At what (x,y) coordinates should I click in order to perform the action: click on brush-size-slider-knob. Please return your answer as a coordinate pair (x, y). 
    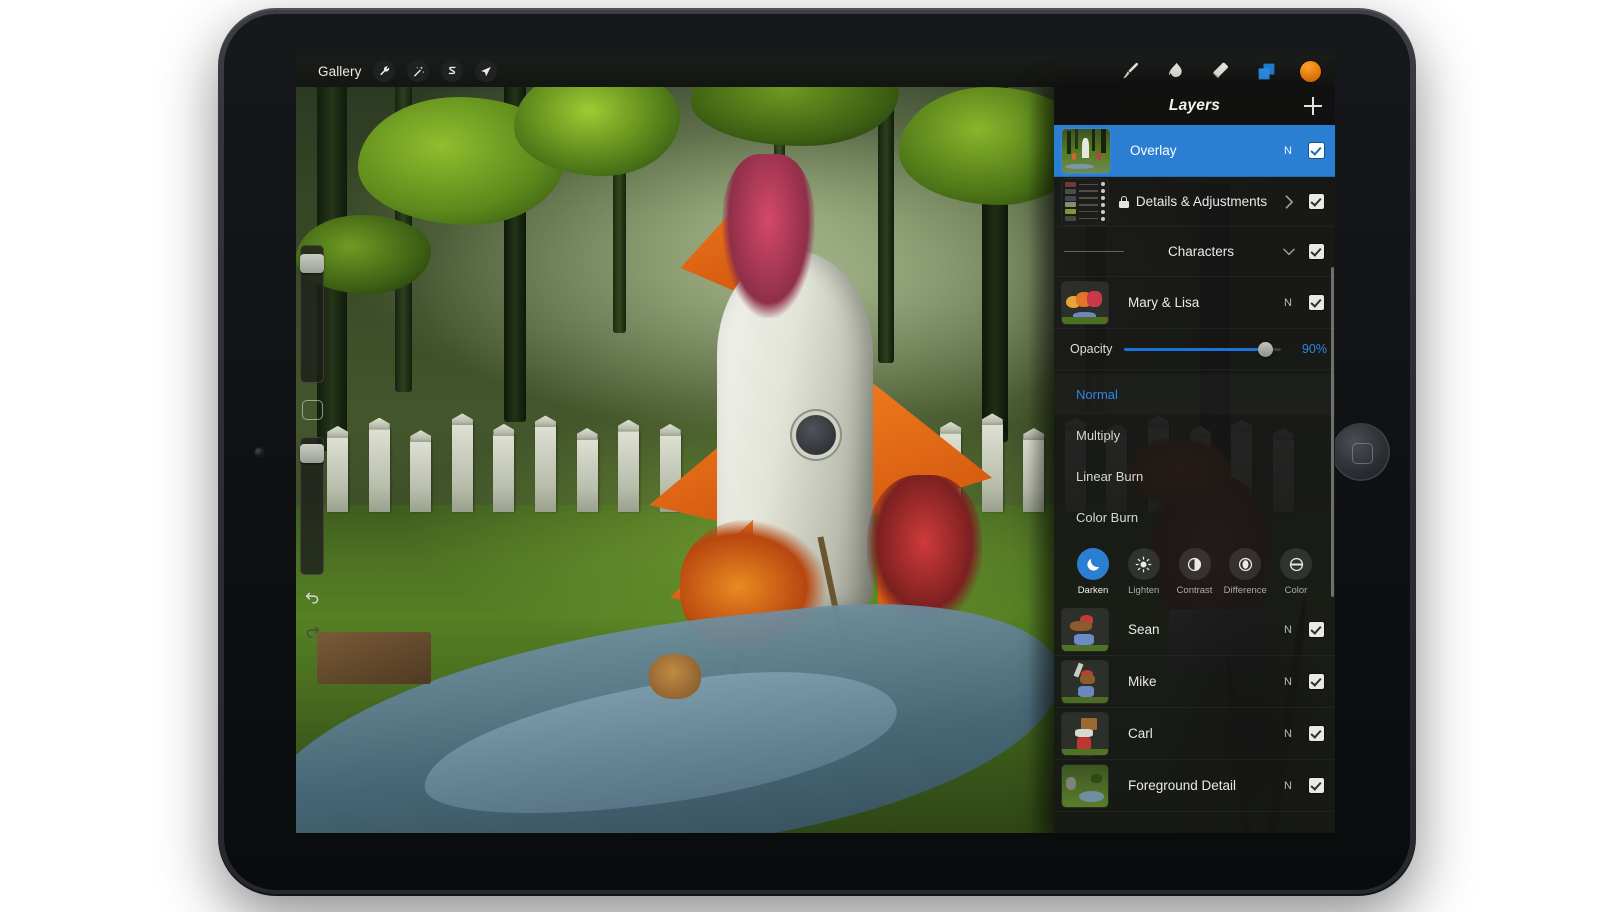
    Looking at the image, I should click on (312, 263).